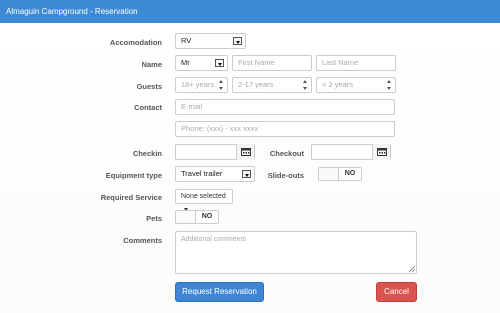 The height and width of the screenshot is (313, 500). Describe the element at coordinates (142, 240) in the screenshot. I see `comments-label: Comments` at that location.